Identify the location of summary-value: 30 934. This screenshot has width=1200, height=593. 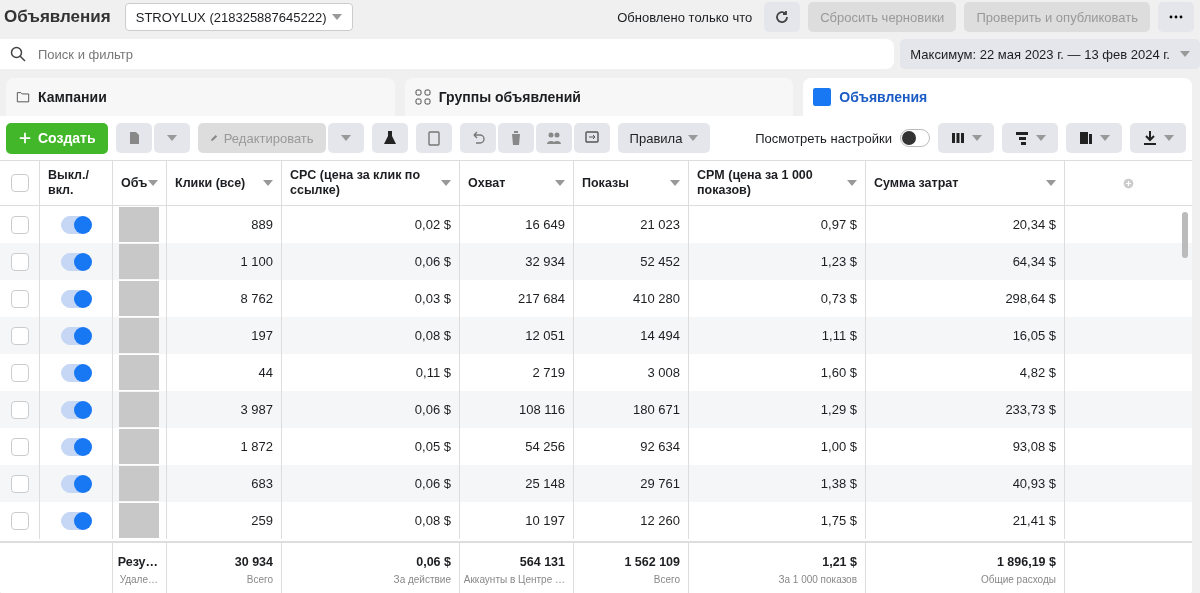
(253, 562).